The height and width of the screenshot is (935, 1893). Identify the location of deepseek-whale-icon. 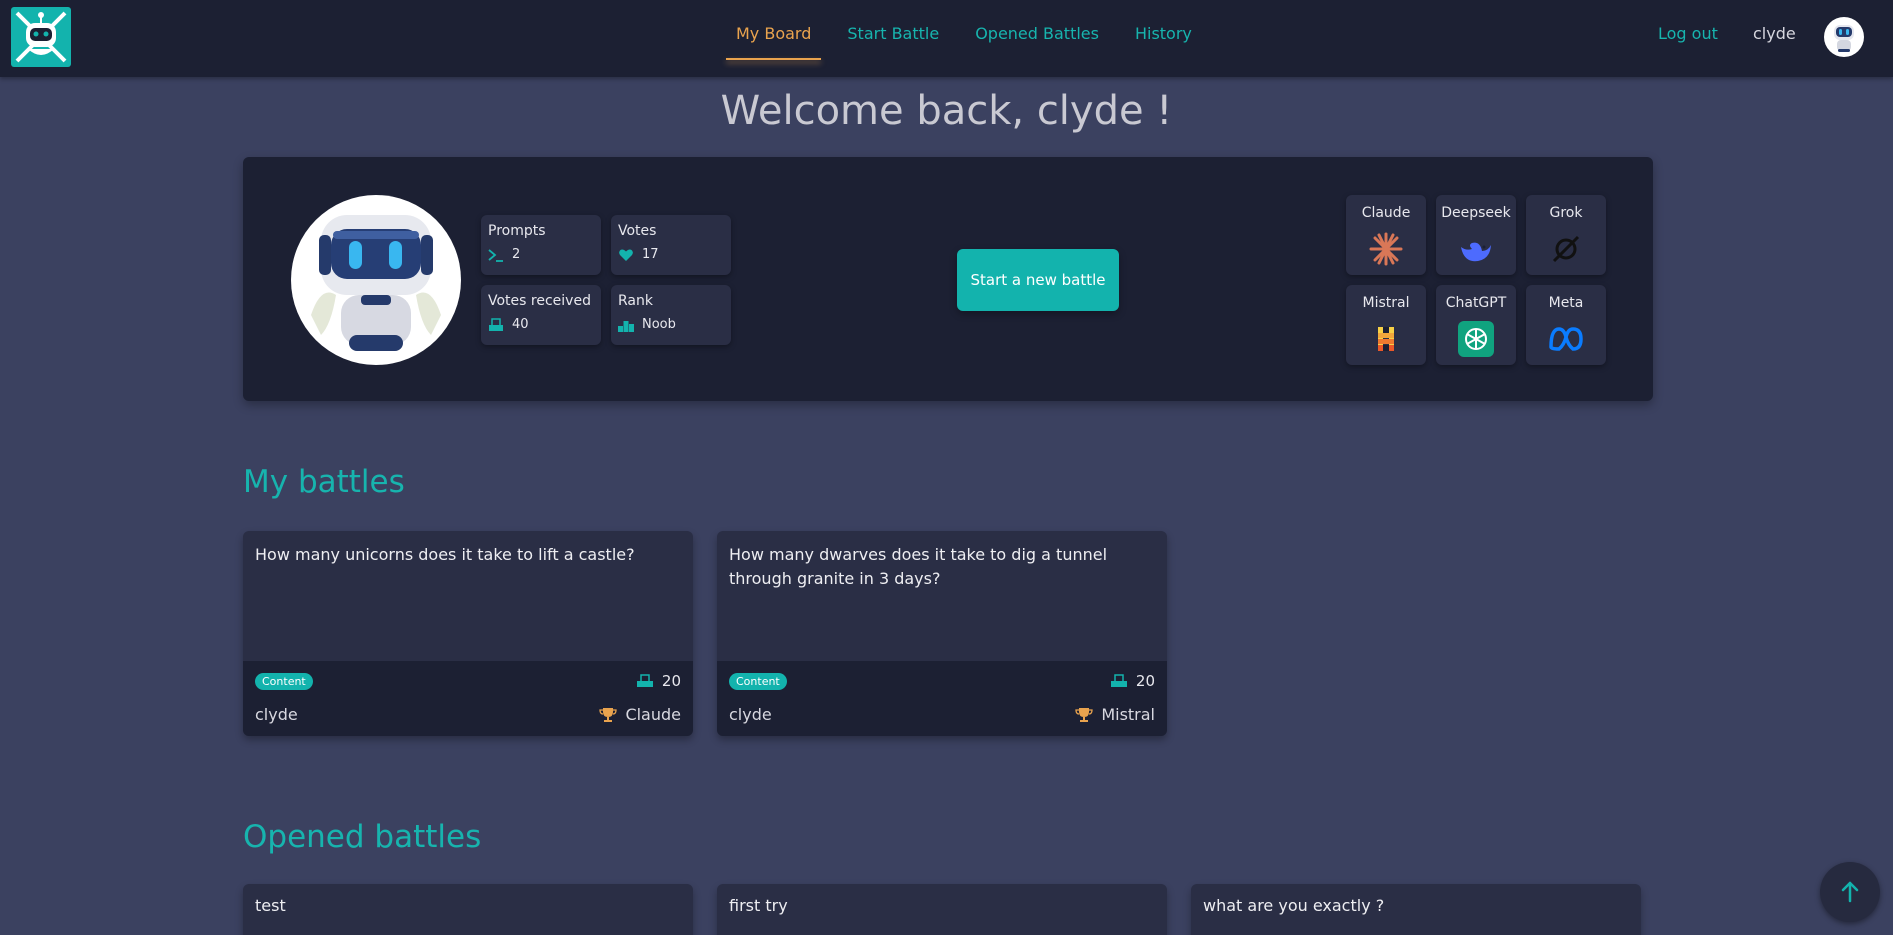
(1476, 252).